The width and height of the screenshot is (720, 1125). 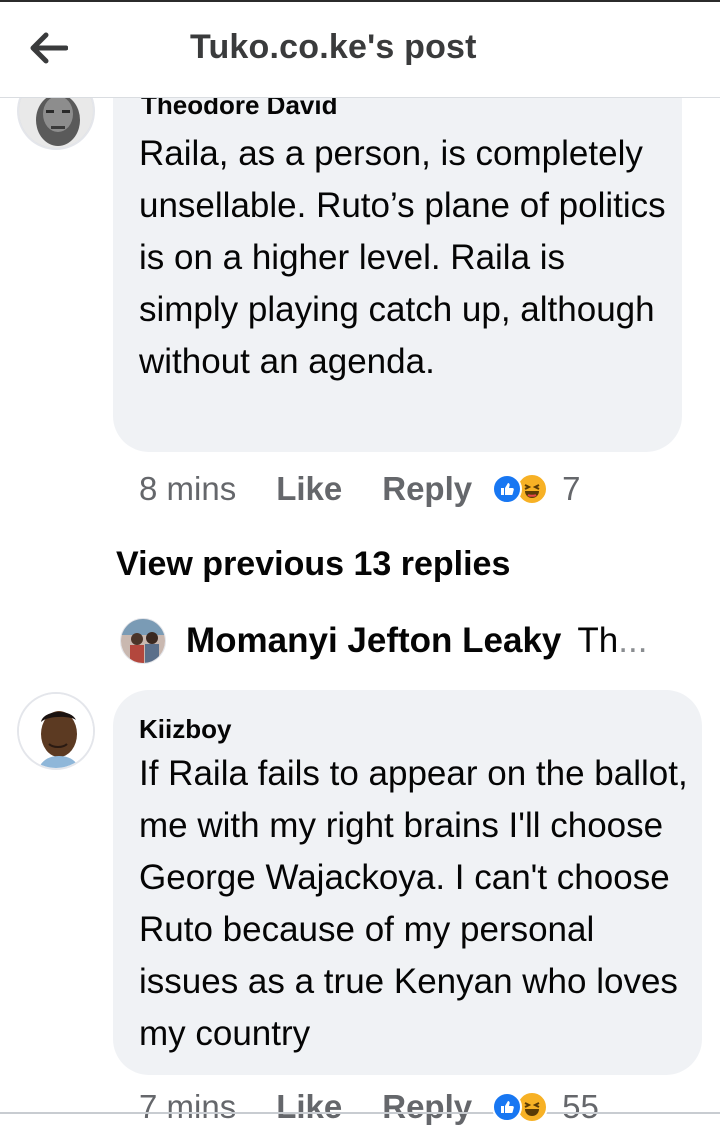 I want to click on back-button, so click(x=48, y=48).